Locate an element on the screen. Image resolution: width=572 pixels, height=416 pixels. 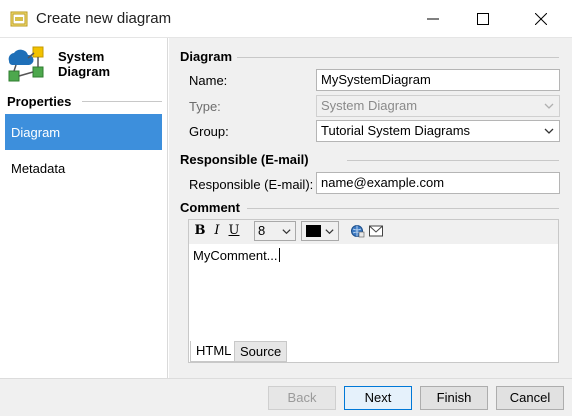
maximize-button is located at coordinates (483, 19).